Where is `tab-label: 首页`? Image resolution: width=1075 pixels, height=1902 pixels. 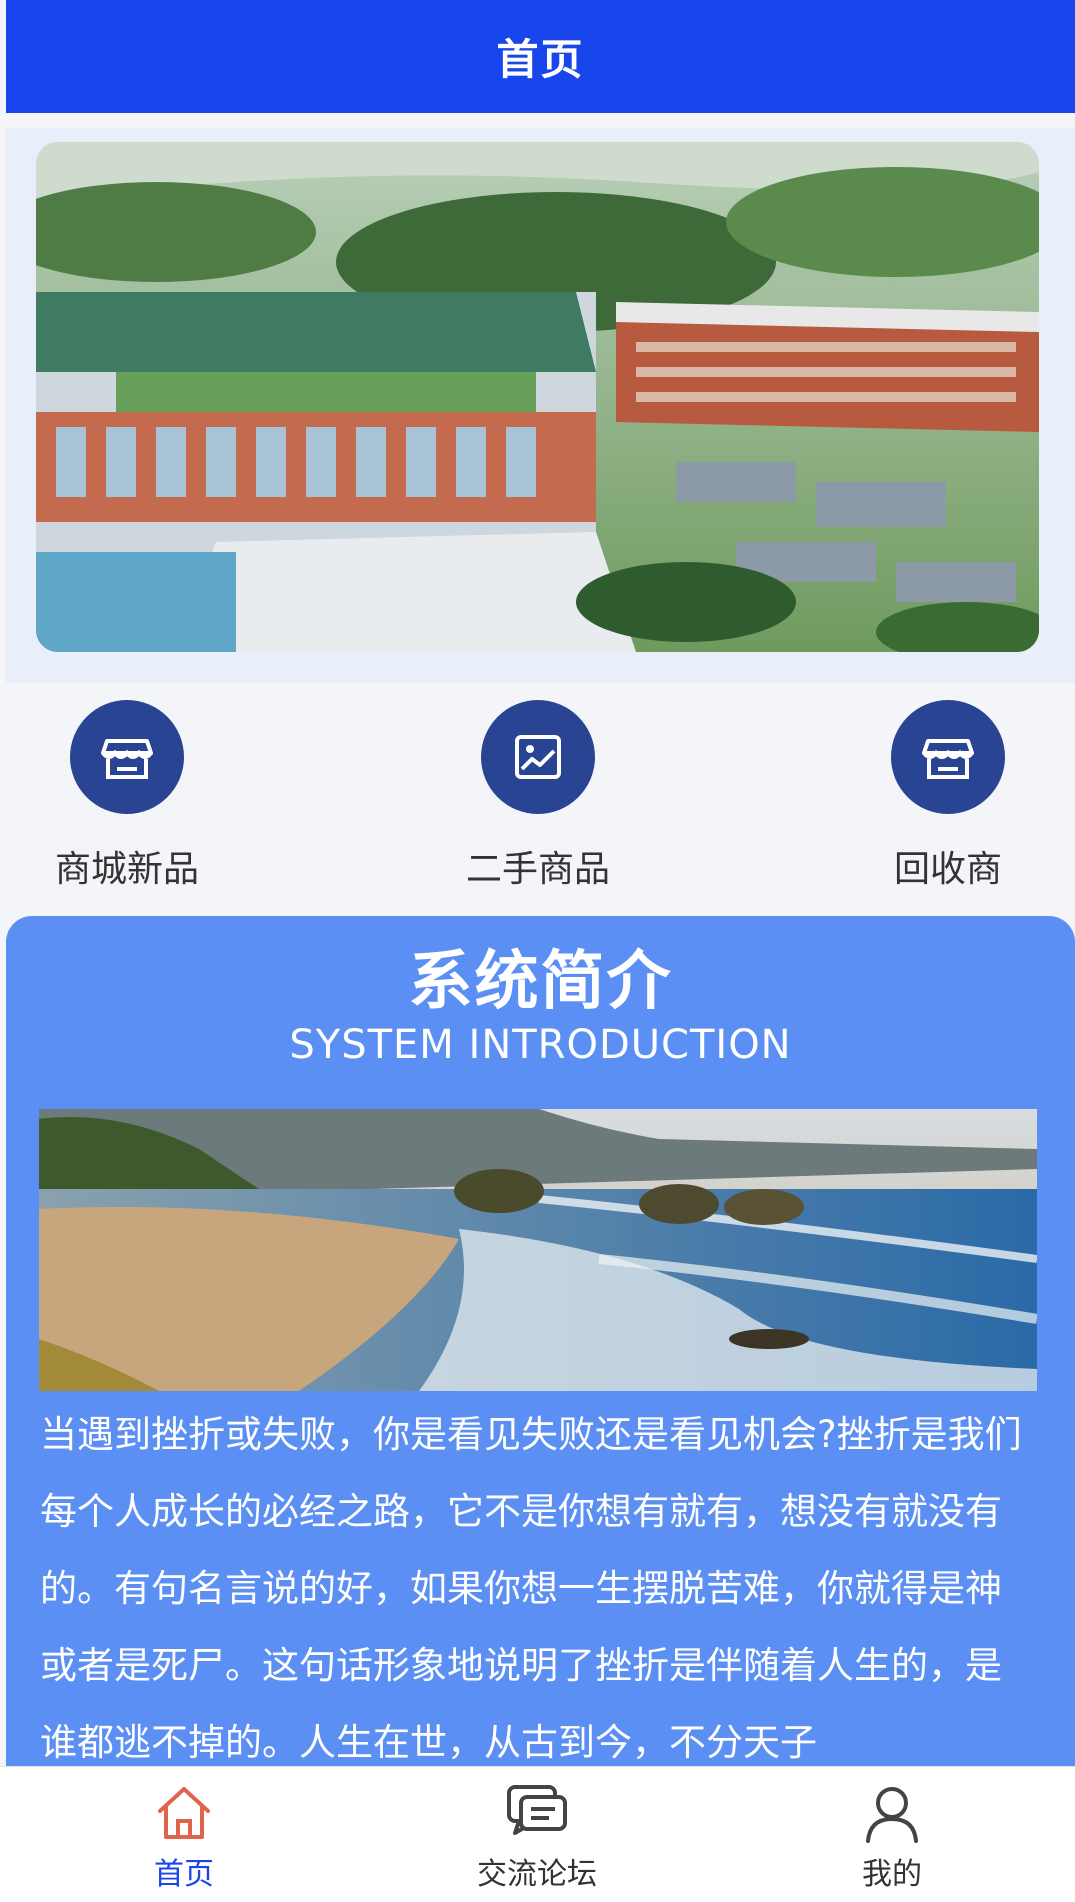
tab-label: 首页 is located at coordinates (184, 1874).